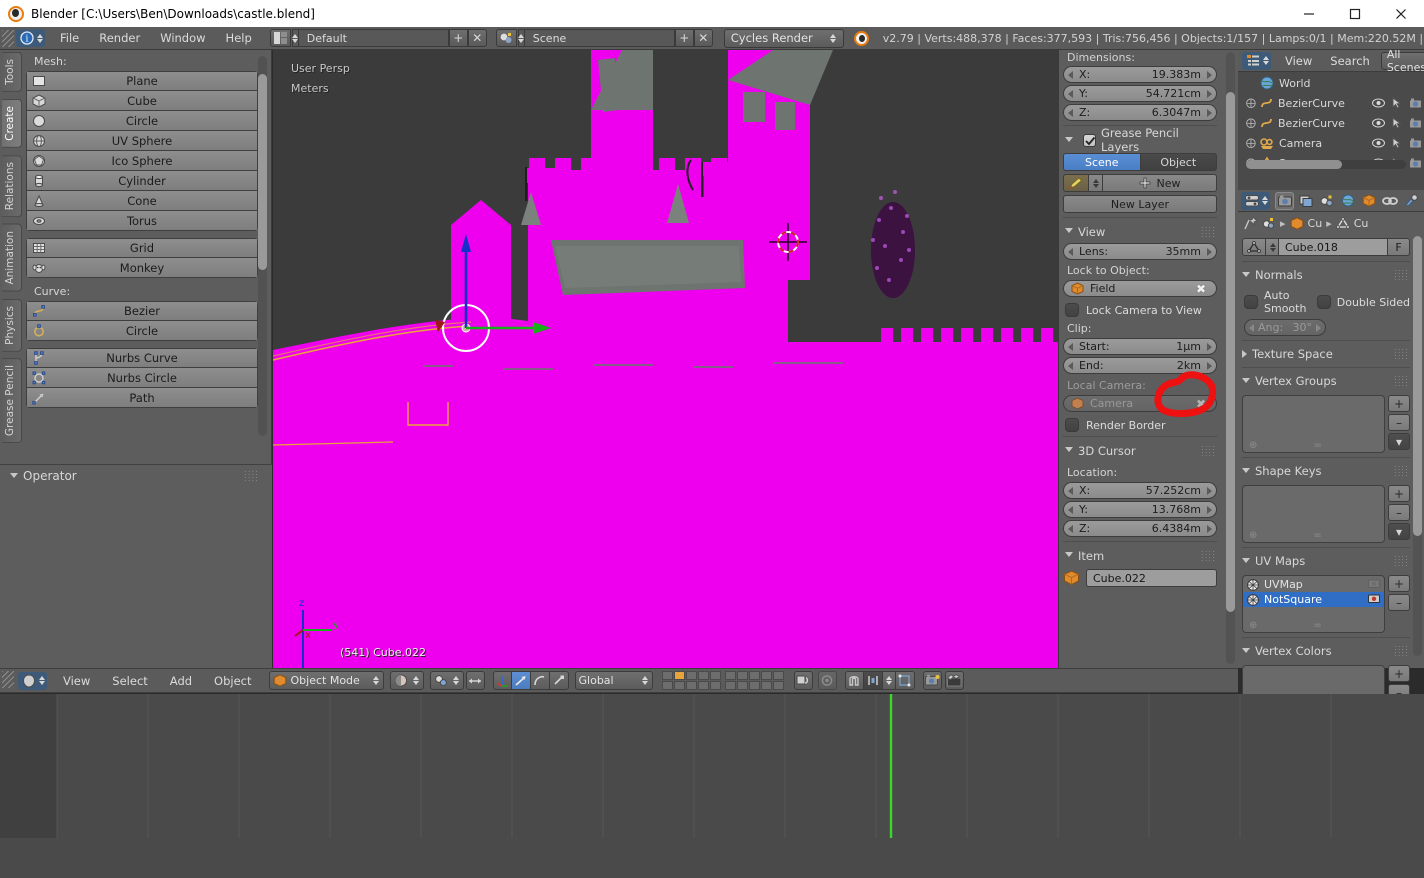 This screenshot has width=1424, height=878. Describe the element at coordinates (1399, 441) in the screenshot. I see `vertex-group-specials-button: ▾` at that location.